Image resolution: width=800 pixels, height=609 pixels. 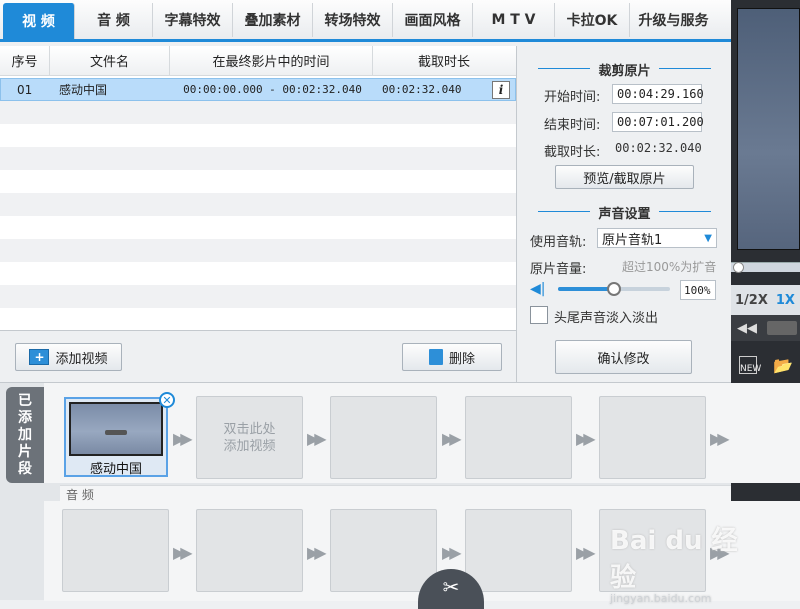 What do you see at coordinates (167, 400) in the screenshot?
I see `remove-clip-icon: ✕` at bounding box center [167, 400].